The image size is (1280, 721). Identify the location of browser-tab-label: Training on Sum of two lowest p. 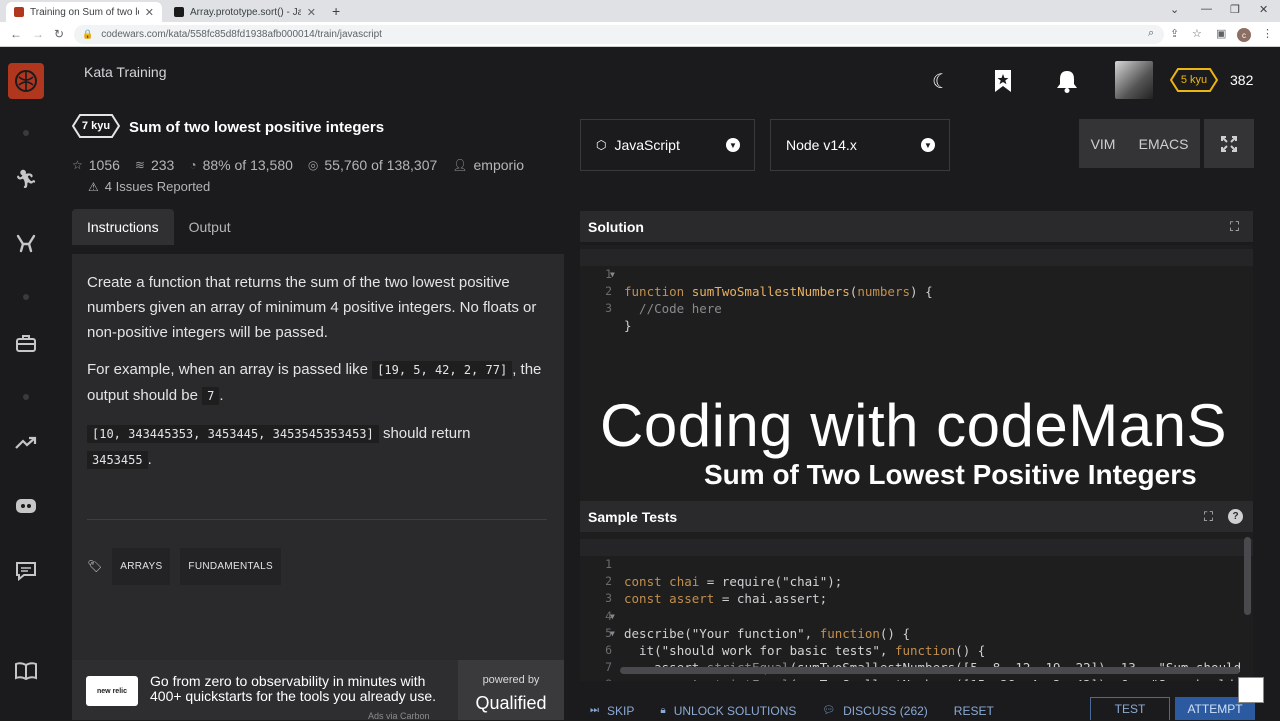
(84, 12).